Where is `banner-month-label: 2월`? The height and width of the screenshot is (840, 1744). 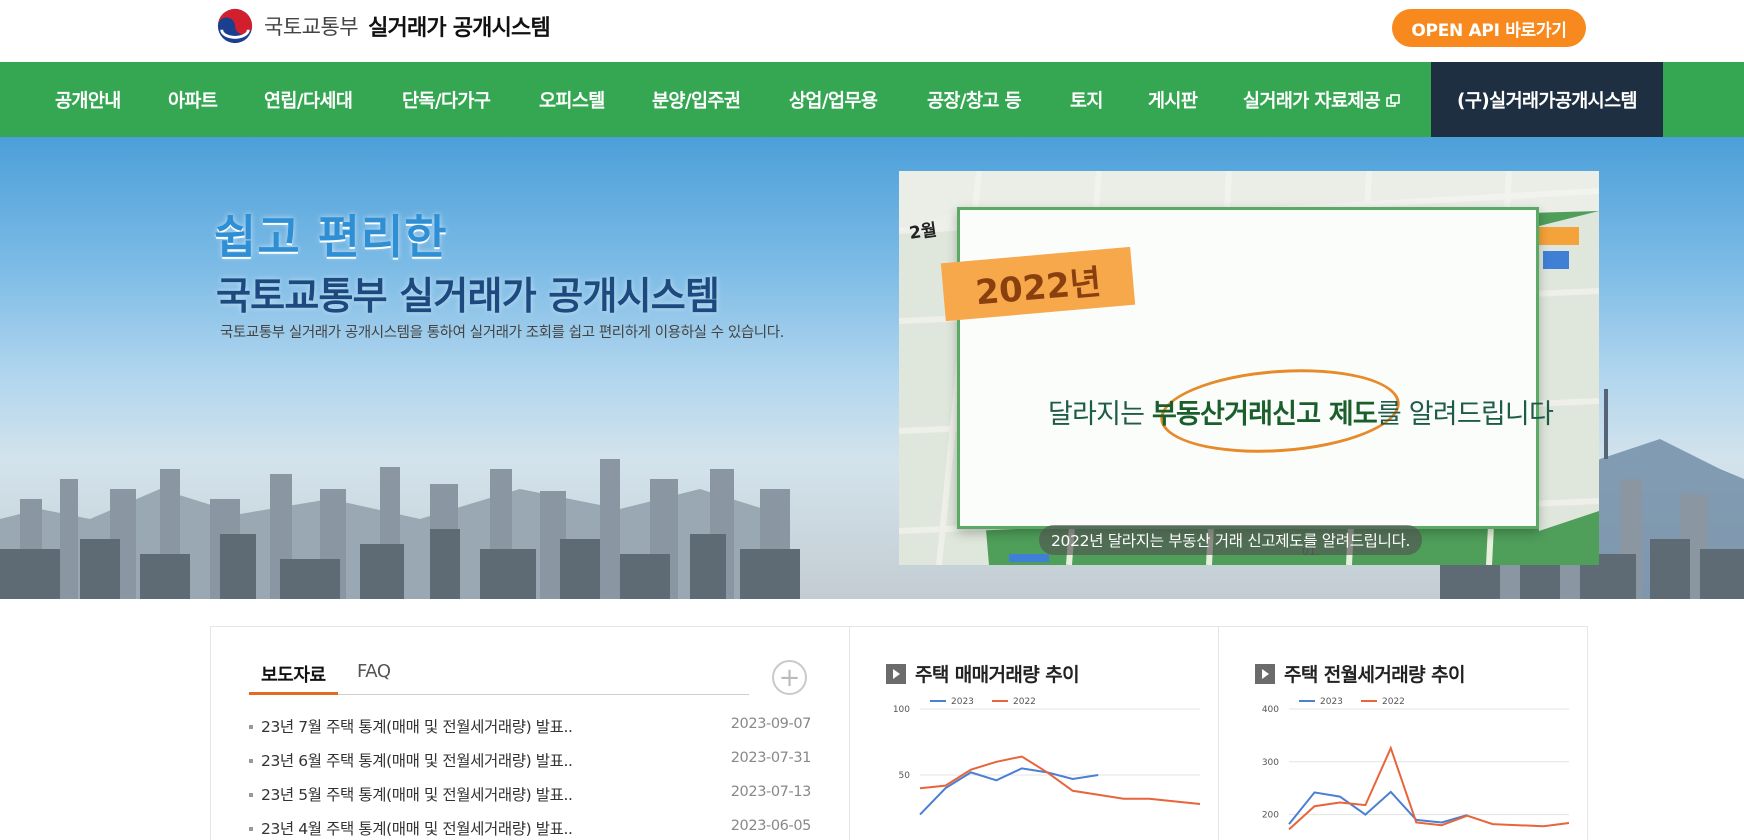
banner-month-label: 2월 is located at coordinates (923, 232).